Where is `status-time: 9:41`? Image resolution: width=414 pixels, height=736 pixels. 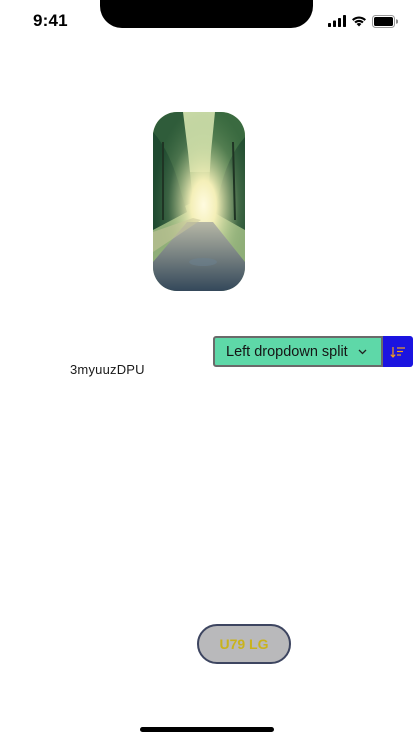
status-time: 9:41 is located at coordinates (50, 20).